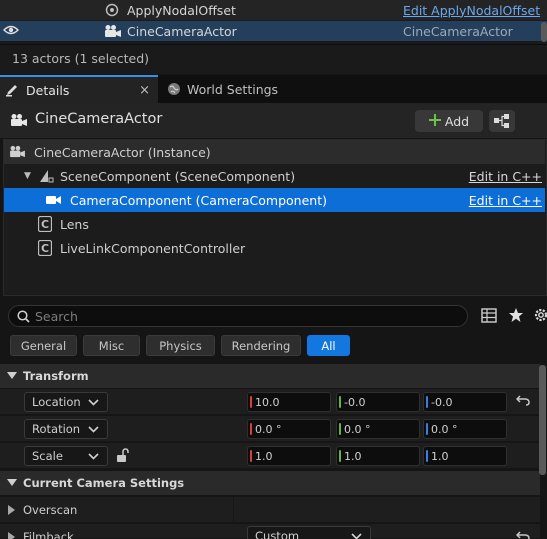  What do you see at coordinates (56, 429) in the screenshot?
I see `rotation-label: Rotation` at bounding box center [56, 429].